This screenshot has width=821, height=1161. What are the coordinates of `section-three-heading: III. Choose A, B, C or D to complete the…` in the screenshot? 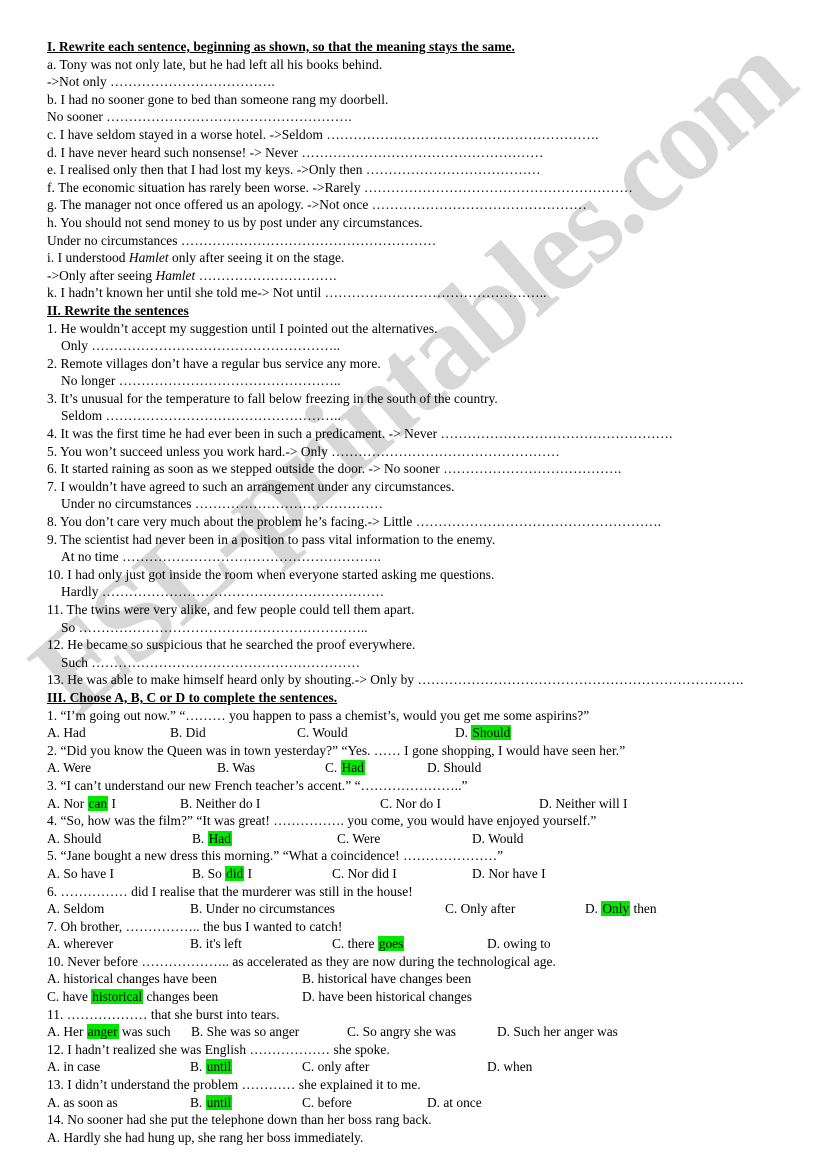 It's located at (192, 697).